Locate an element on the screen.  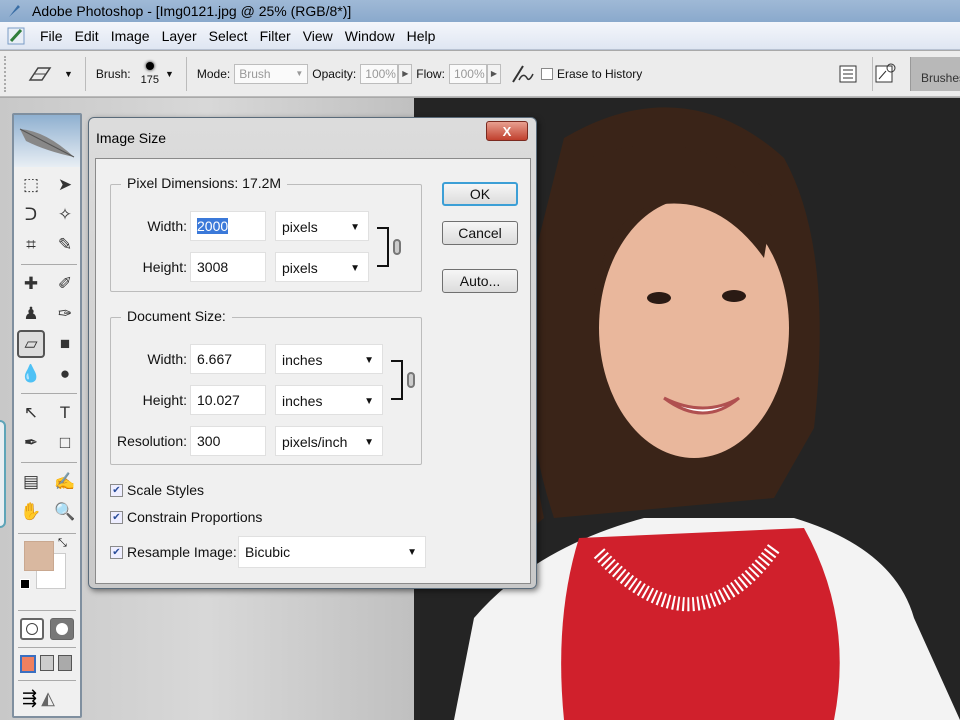
collapsed-panel-edge is located at coordinates (3, 474).